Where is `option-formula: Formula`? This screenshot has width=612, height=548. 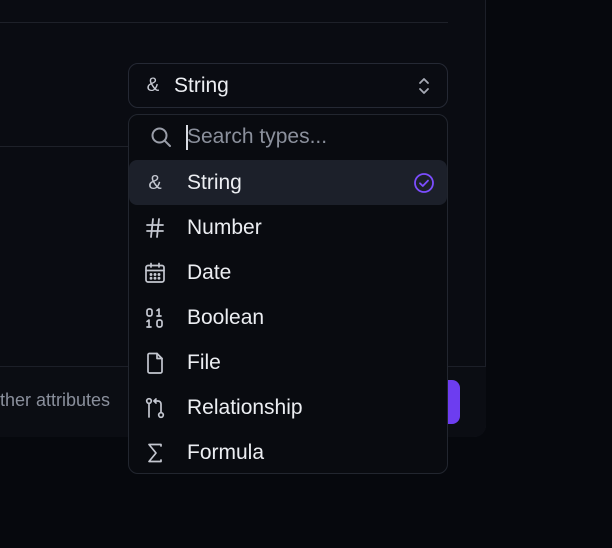 option-formula: Formula is located at coordinates (288, 451).